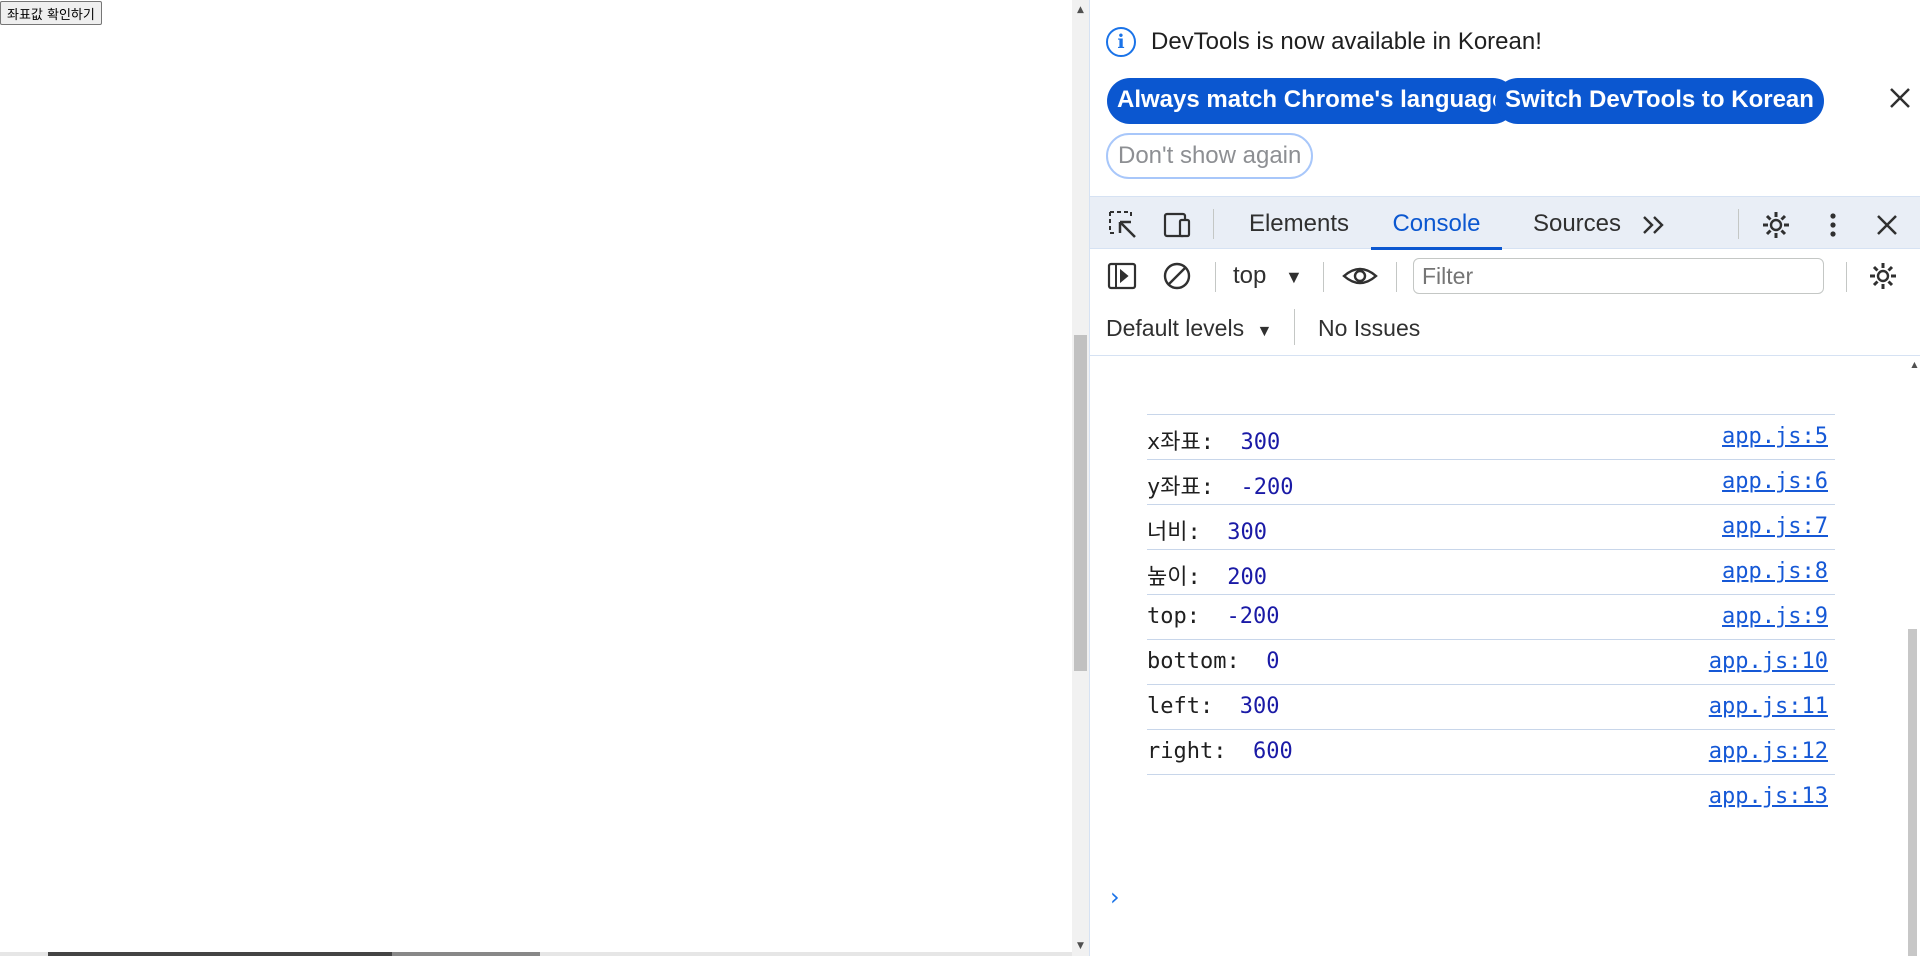  What do you see at coordinates (1369, 328) in the screenshot?
I see `issues-counter: No Issues` at bounding box center [1369, 328].